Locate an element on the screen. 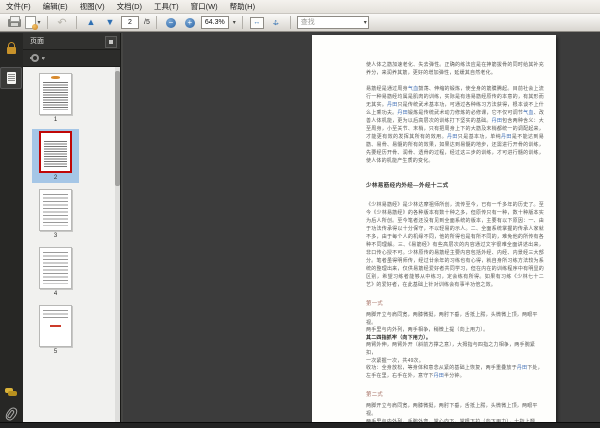 Image resolution: width=600 pixels, height=428 pixels. search-box: ▾ is located at coordinates (332, 22).